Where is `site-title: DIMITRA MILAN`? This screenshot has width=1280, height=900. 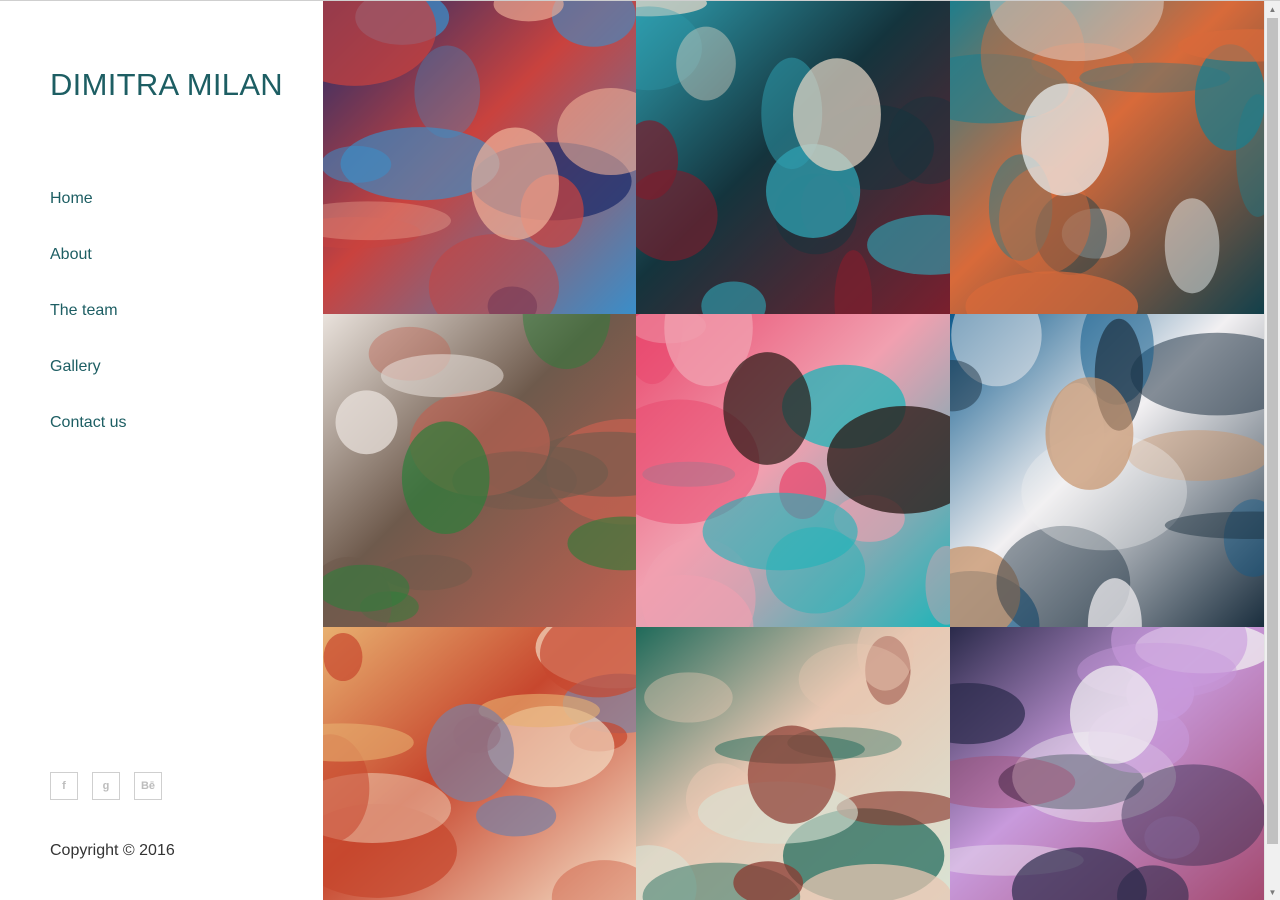 site-title: DIMITRA MILAN is located at coordinates (166, 85).